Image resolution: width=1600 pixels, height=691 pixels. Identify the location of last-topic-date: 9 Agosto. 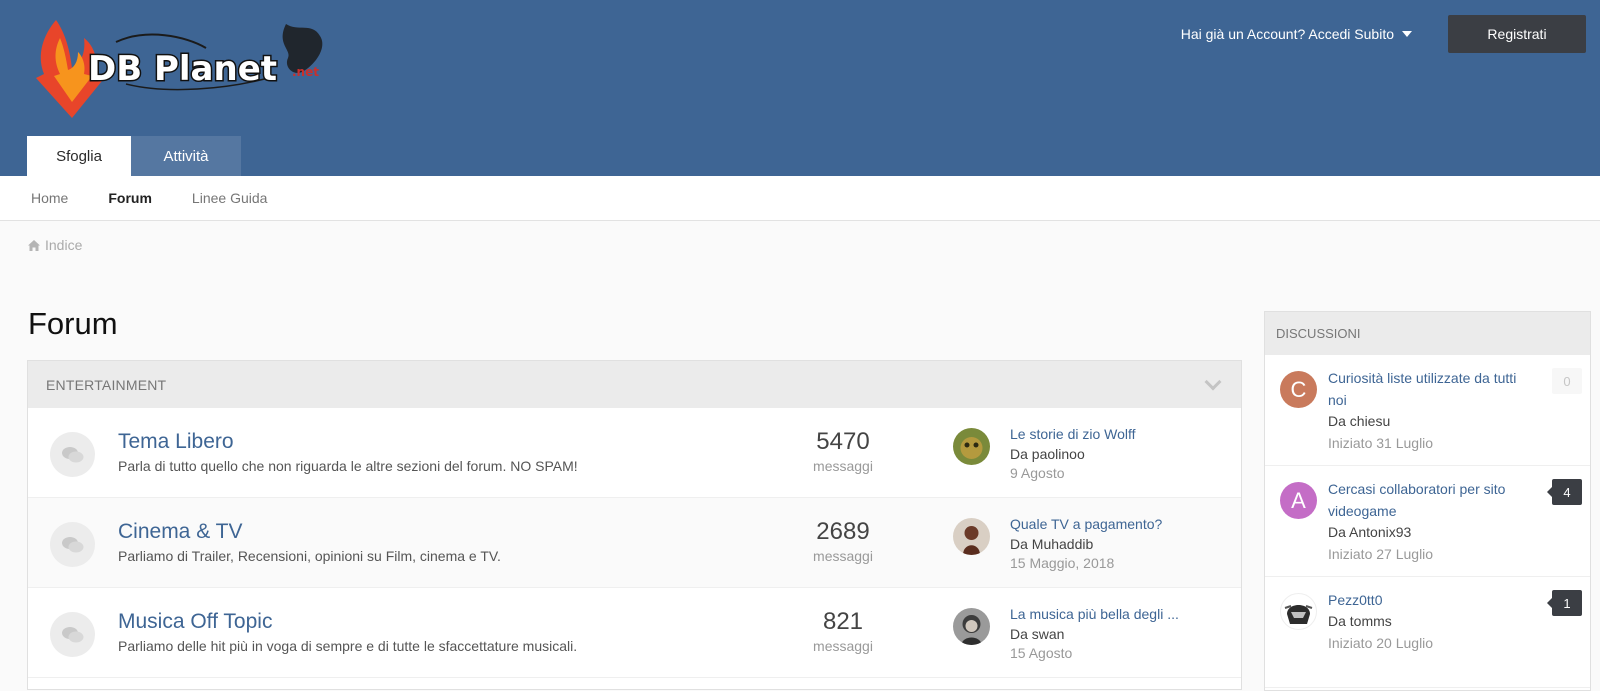
(1037, 473).